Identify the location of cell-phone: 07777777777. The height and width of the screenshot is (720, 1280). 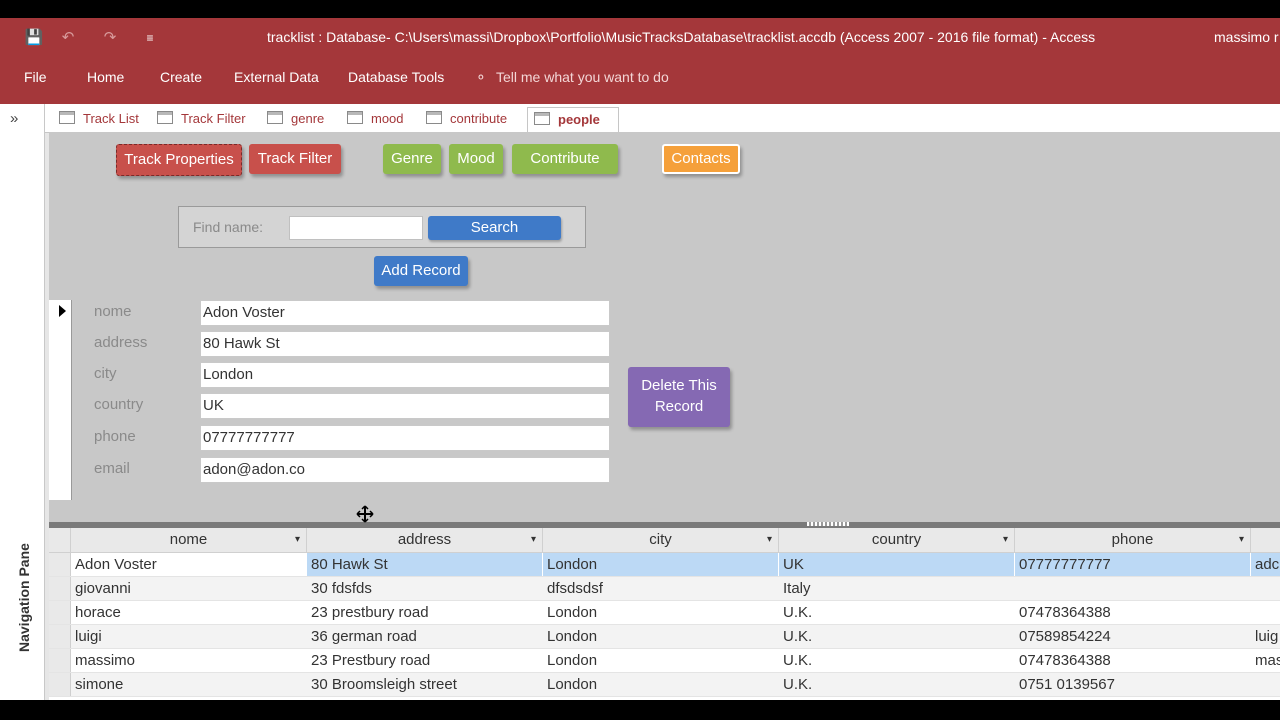
(1132, 564).